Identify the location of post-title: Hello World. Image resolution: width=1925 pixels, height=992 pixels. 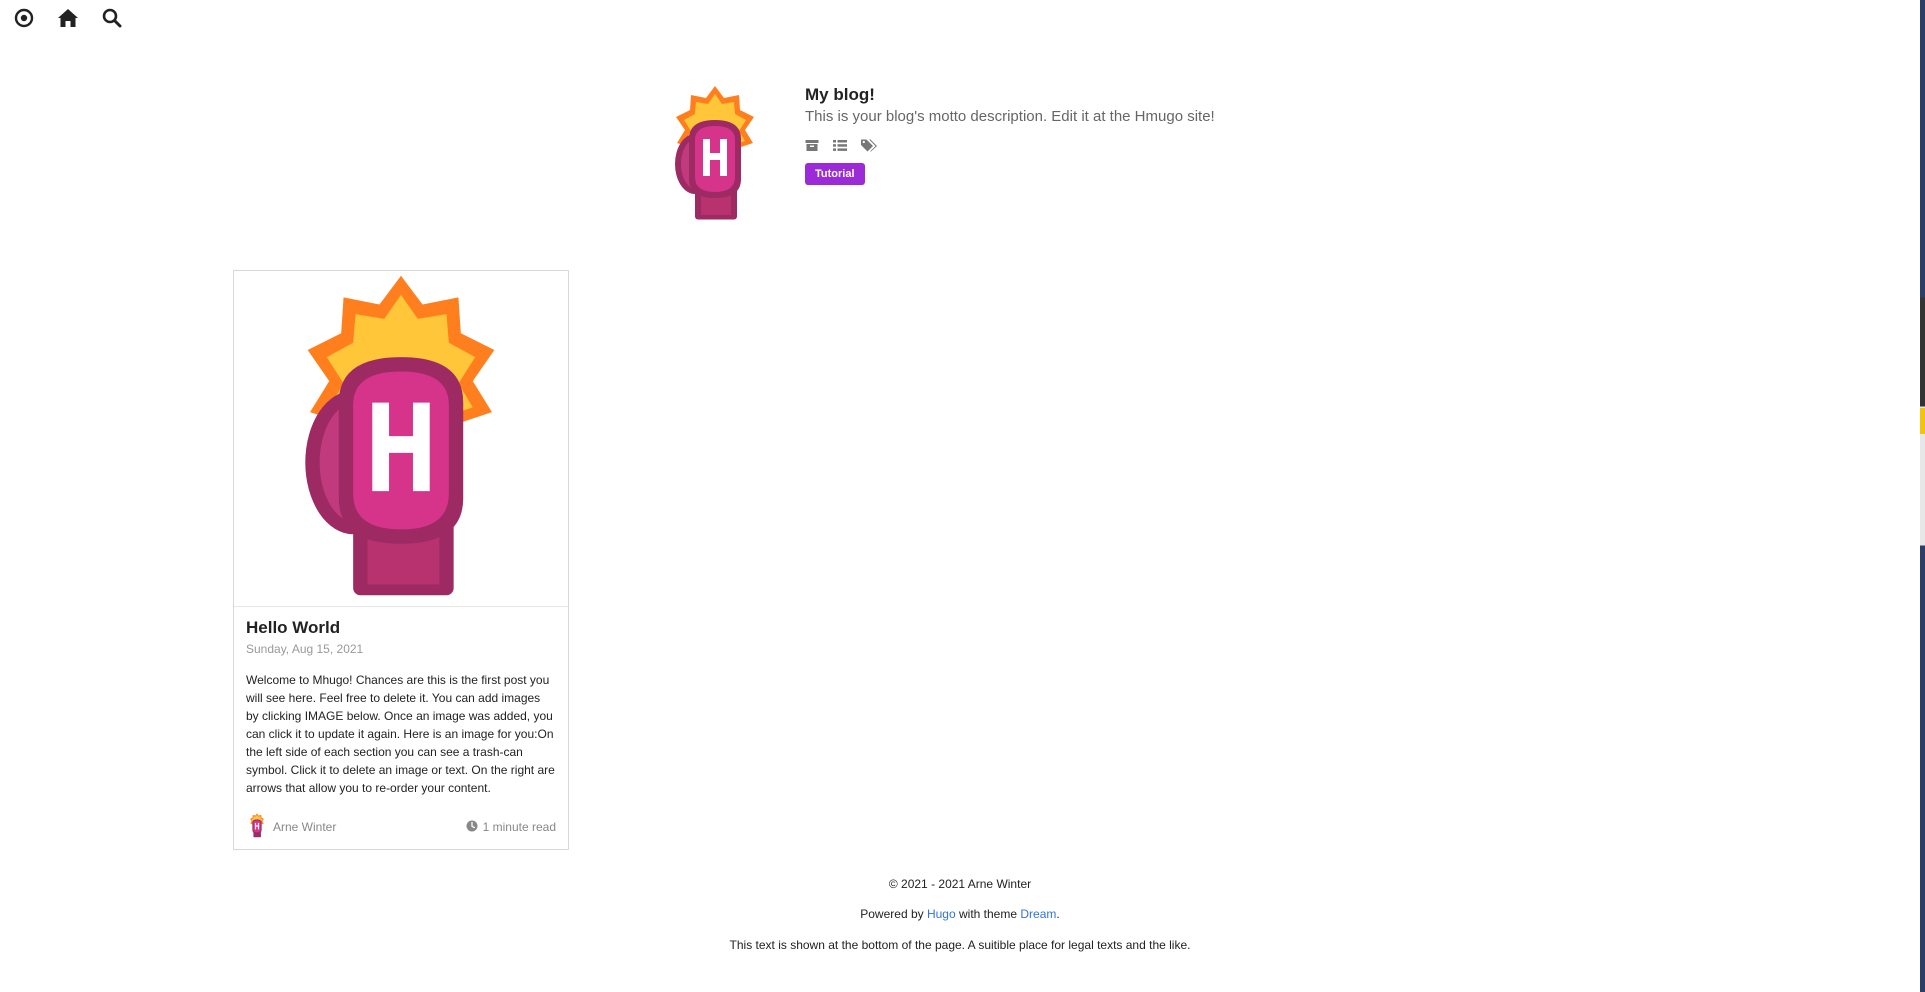
(401, 628).